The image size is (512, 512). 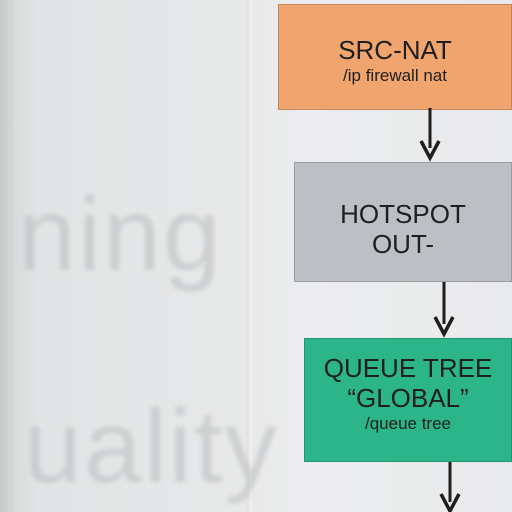 I want to click on background-ghost-text: uality, so click(x=151, y=447).